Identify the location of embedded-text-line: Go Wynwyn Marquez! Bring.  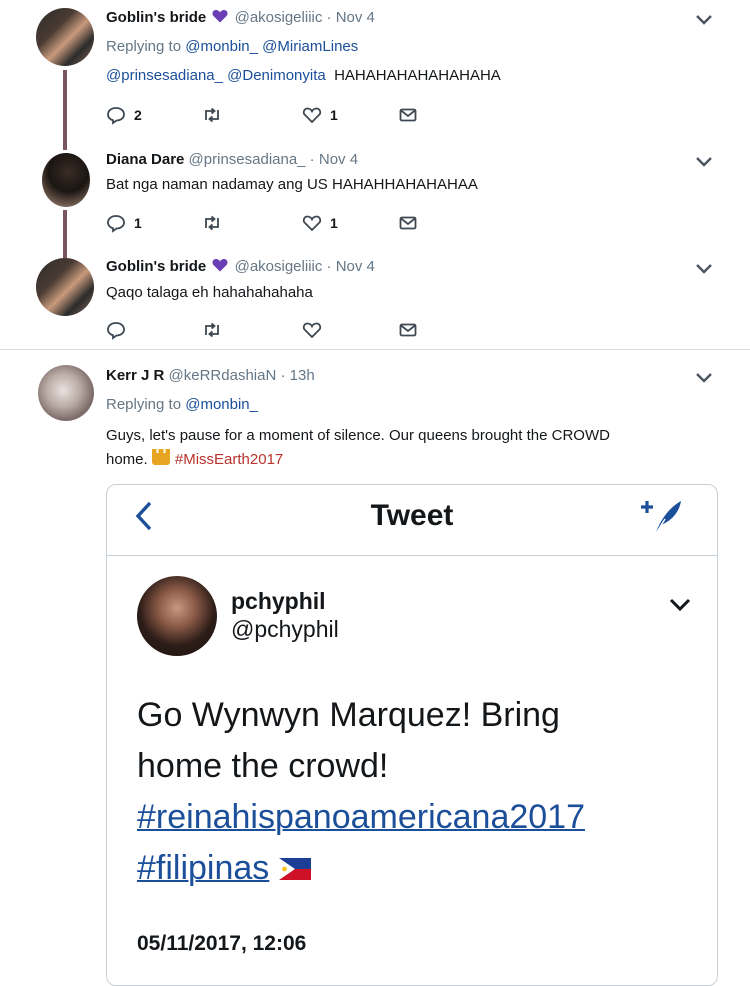
(348, 715).